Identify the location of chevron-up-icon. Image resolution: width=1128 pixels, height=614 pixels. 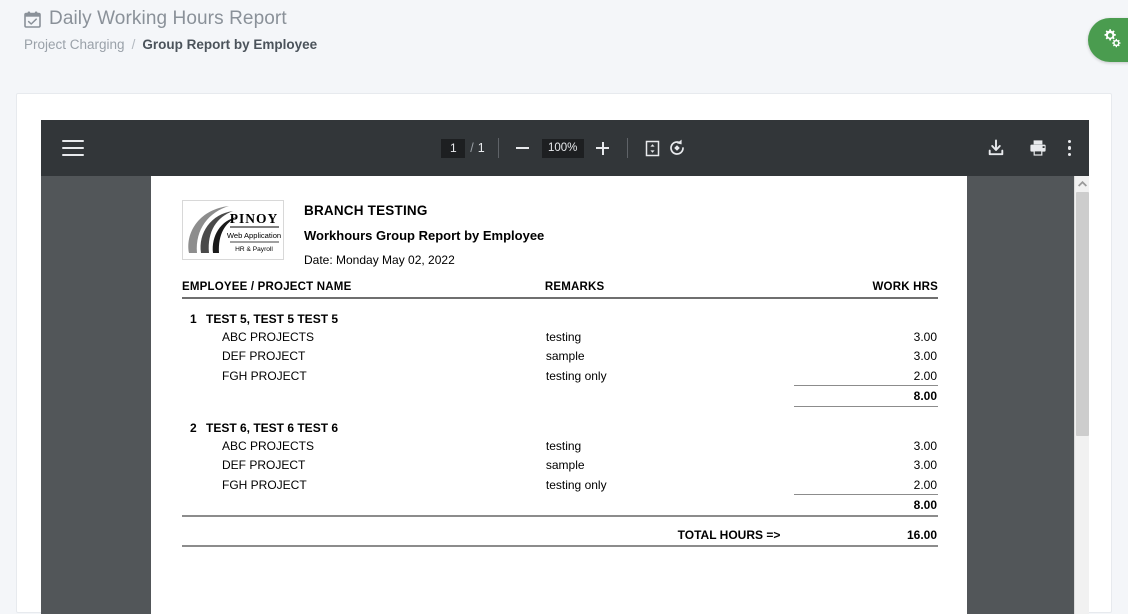
(1082, 184).